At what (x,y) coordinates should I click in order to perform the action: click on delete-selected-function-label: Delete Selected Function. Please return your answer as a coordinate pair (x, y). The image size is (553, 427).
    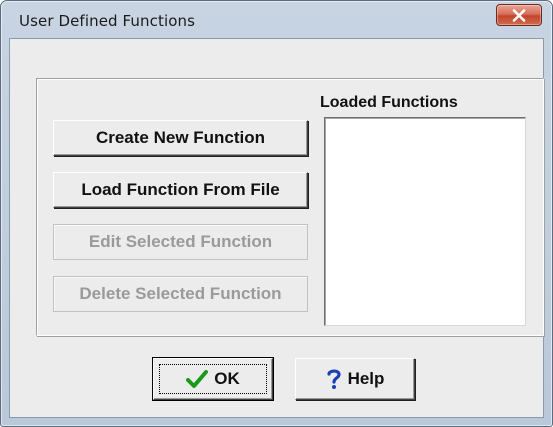
    Looking at the image, I should click on (180, 293).